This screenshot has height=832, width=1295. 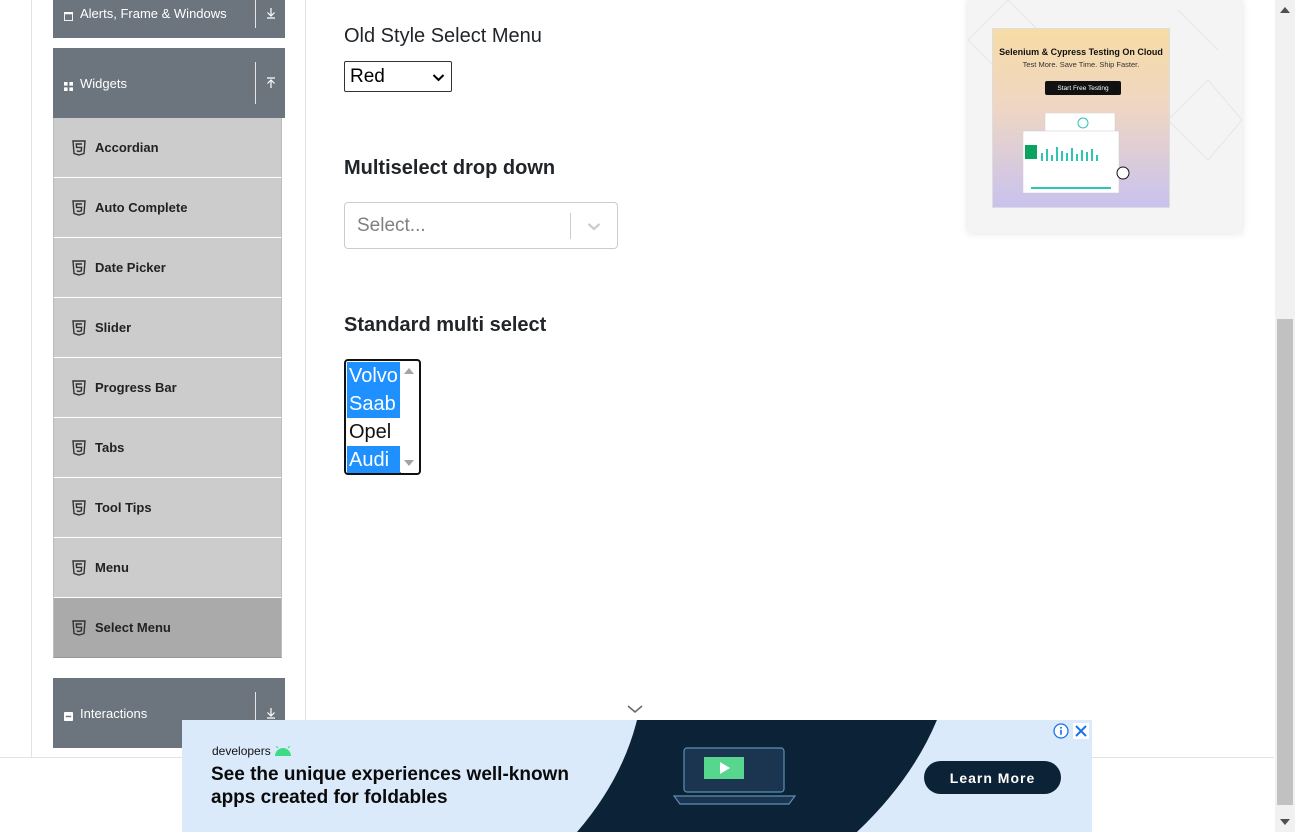 I want to click on page-scrollbar, so click(x=1285, y=416).